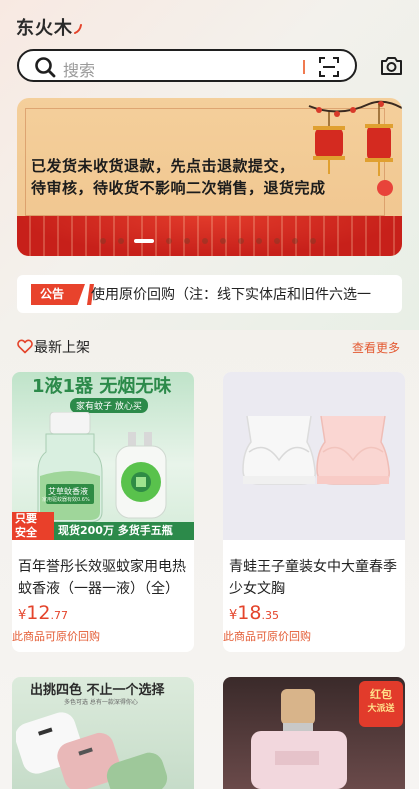 This screenshot has height=789, width=419. I want to click on camera-icon, so click(391, 66).